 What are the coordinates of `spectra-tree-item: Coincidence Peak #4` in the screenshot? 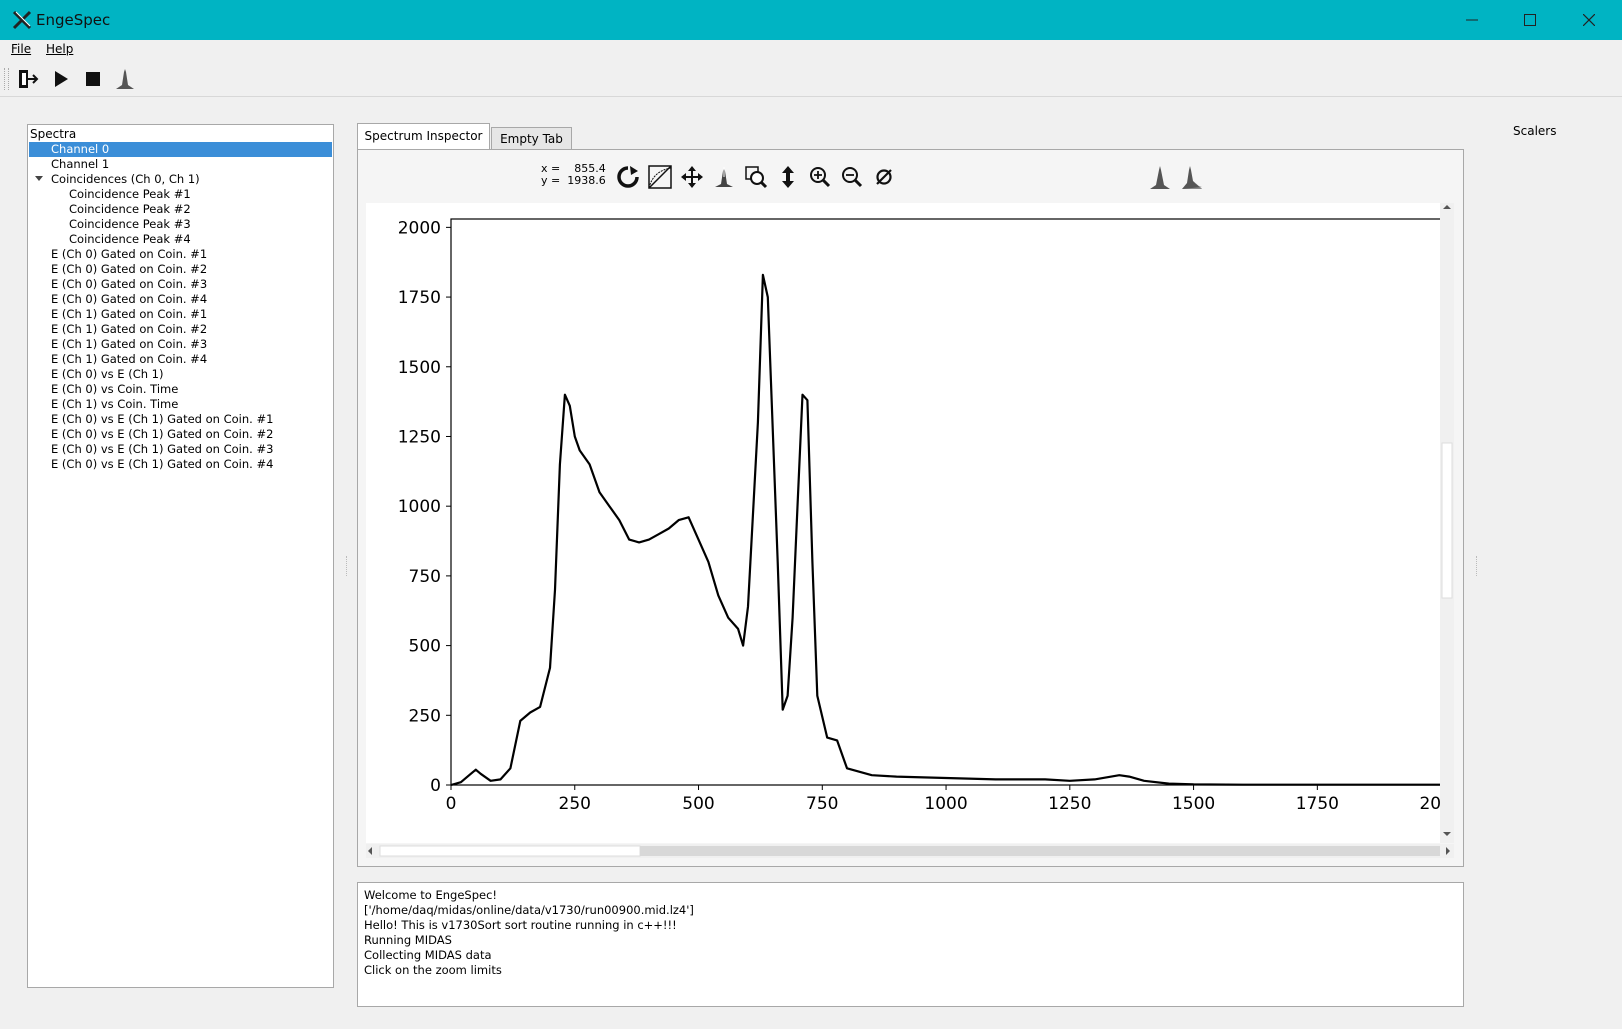 It's located at (180, 239).